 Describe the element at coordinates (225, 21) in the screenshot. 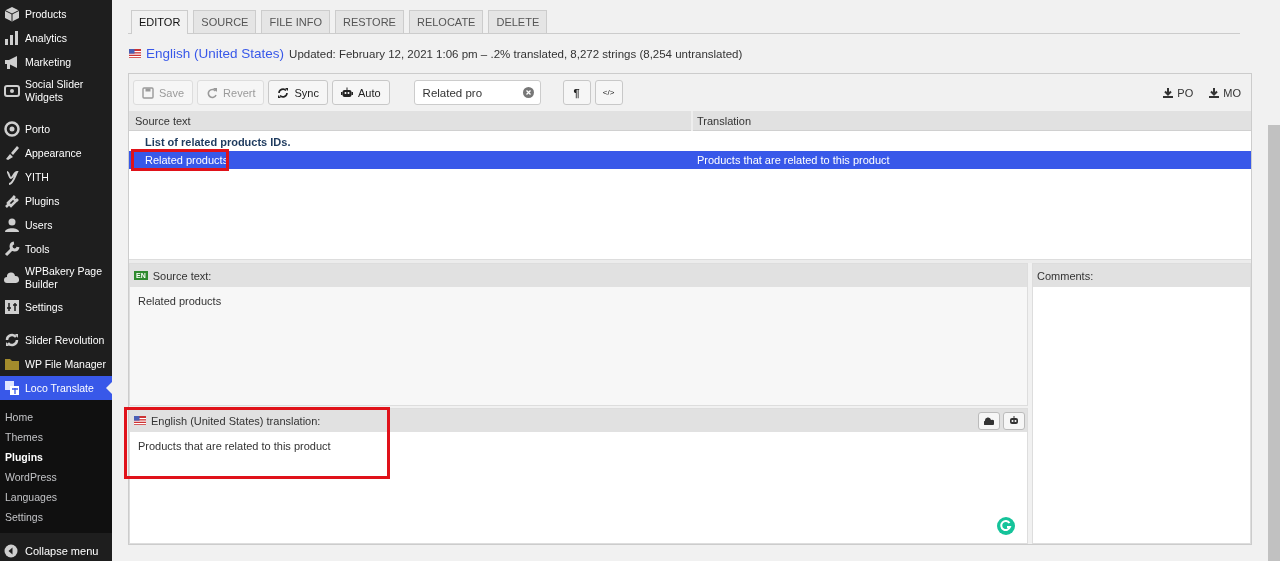

I see `tab: SOURCE` at that location.